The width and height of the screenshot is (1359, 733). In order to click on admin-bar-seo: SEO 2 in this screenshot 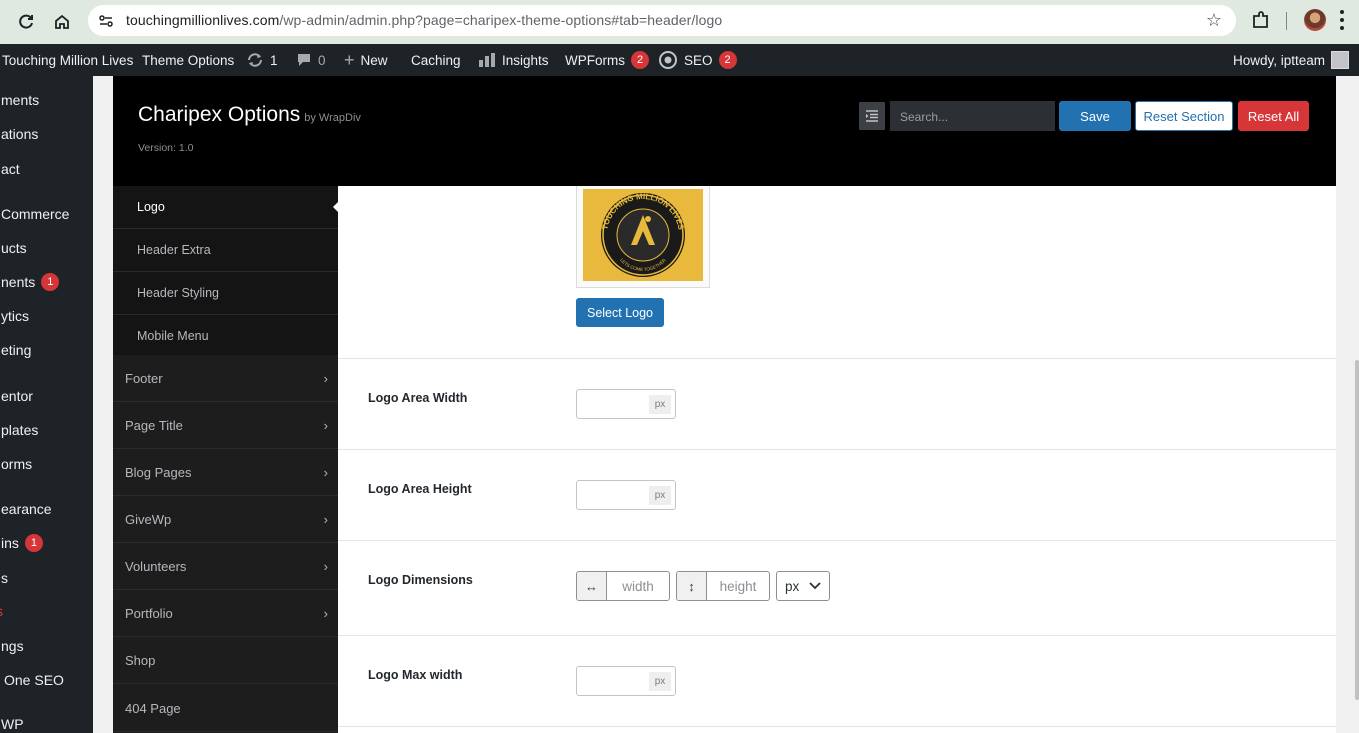, I will do `click(697, 60)`.